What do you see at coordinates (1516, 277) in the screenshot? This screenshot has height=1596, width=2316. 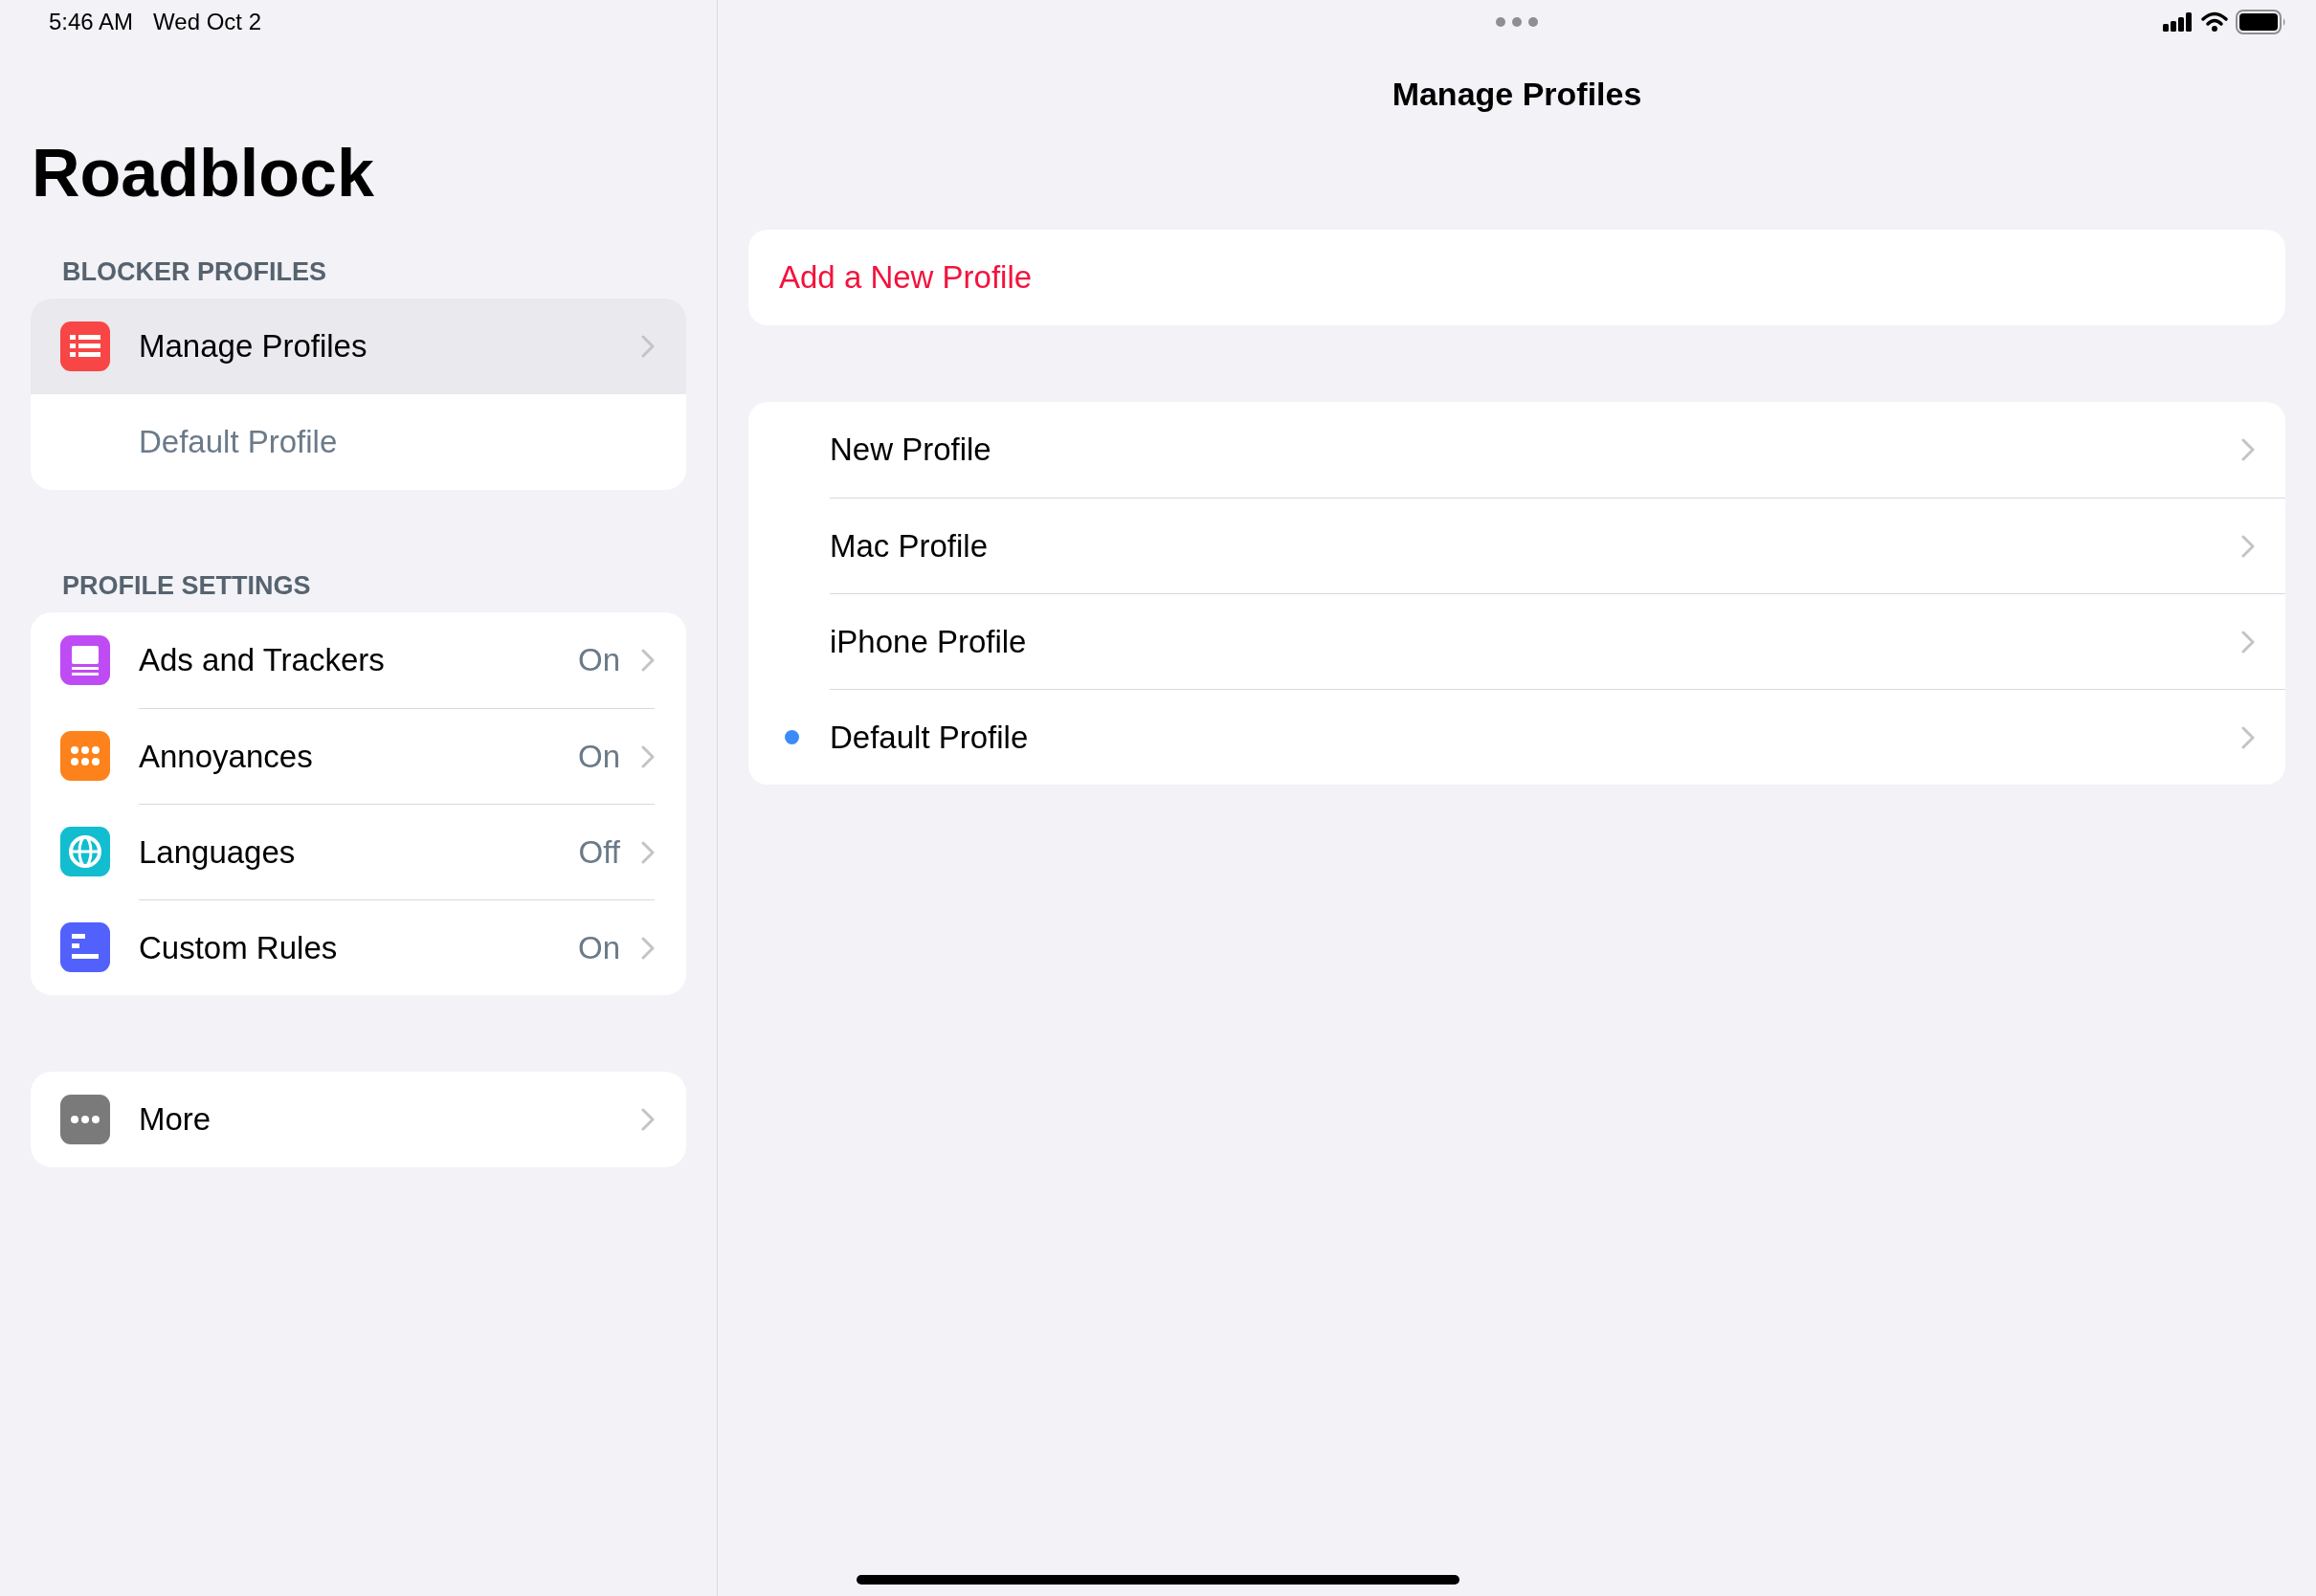 I see `add-profile-button: Add a New Profile` at bounding box center [1516, 277].